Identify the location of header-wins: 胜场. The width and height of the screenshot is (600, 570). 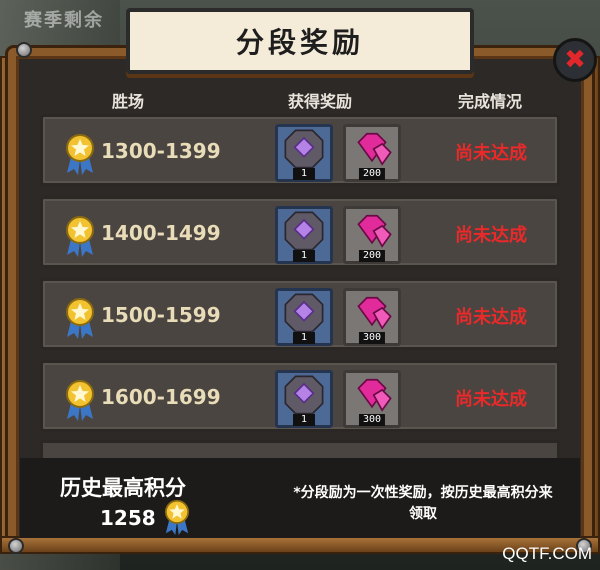
(128, 101).